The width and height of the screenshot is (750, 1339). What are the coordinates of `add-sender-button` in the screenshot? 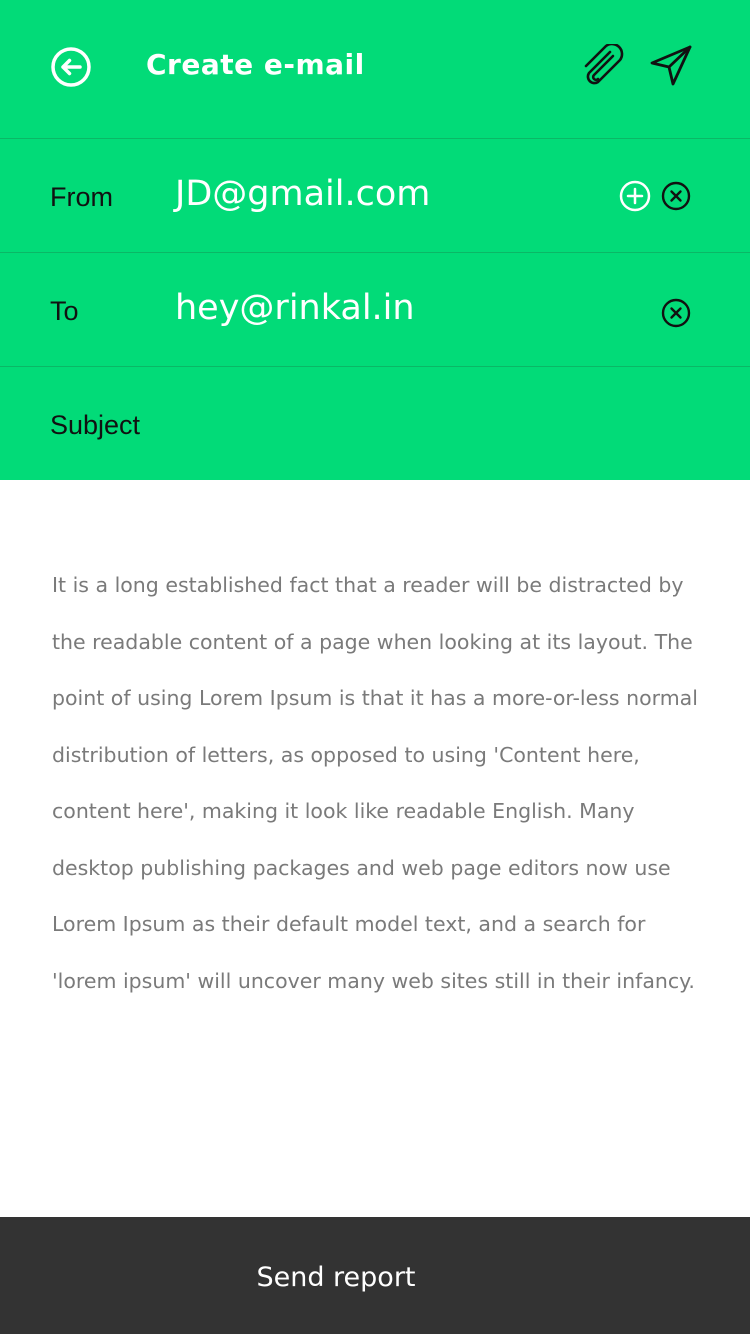 It's located at (635, 196).